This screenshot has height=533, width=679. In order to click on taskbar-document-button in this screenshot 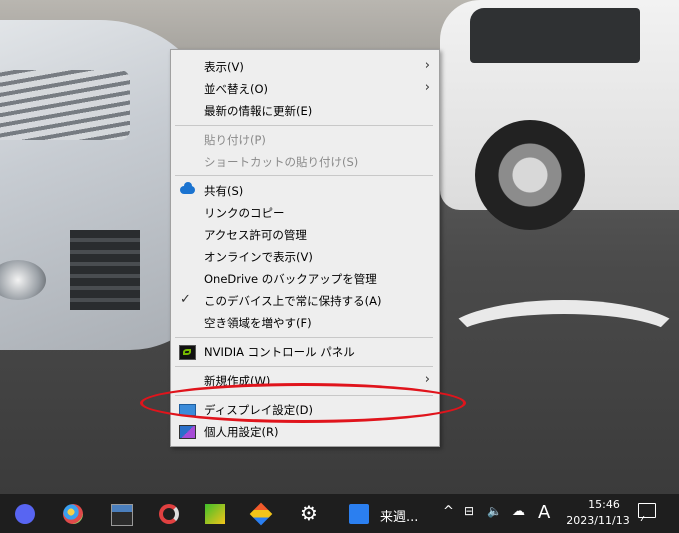, I will do `click(359, 514)`.